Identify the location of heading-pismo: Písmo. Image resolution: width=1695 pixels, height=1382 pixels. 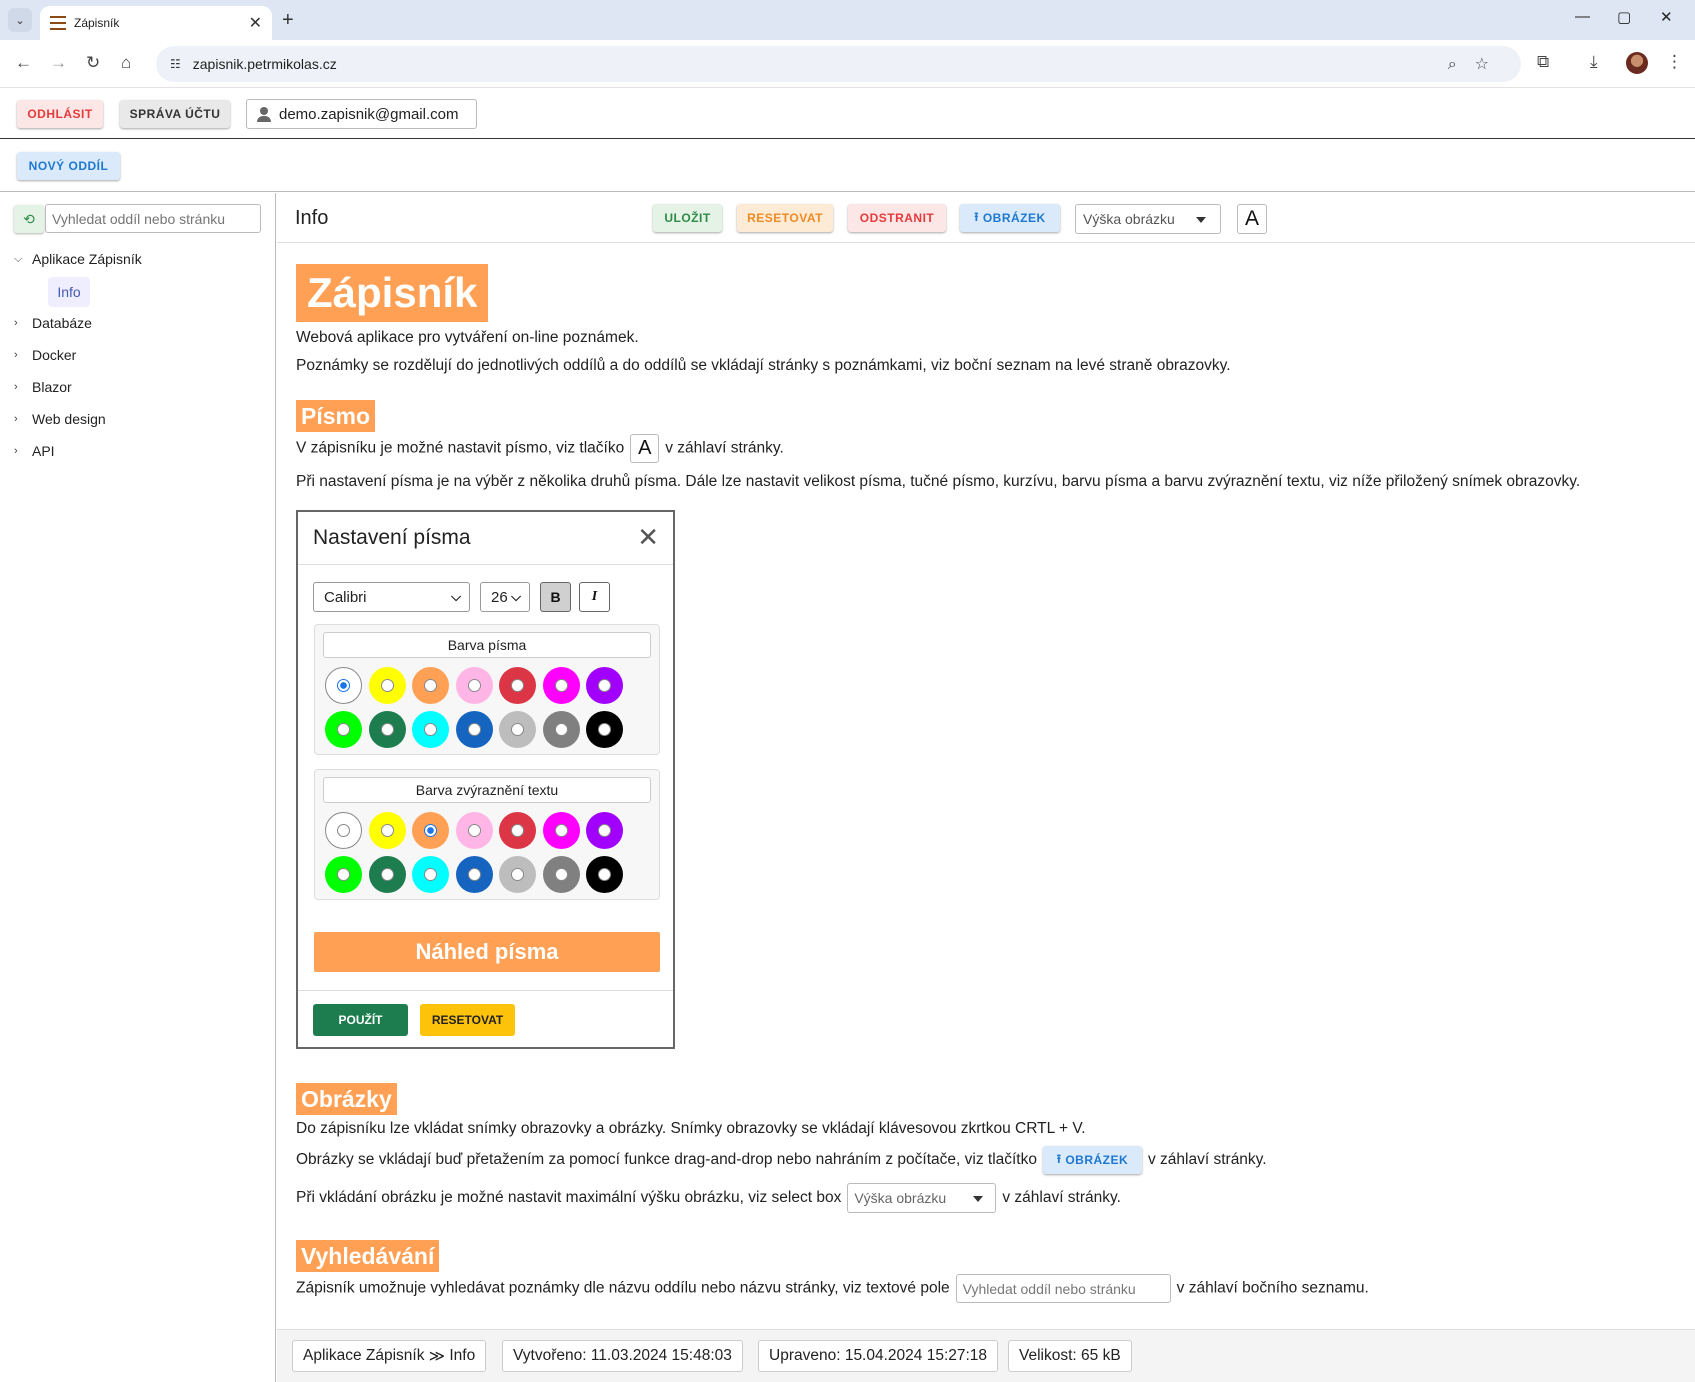
(336, 416).